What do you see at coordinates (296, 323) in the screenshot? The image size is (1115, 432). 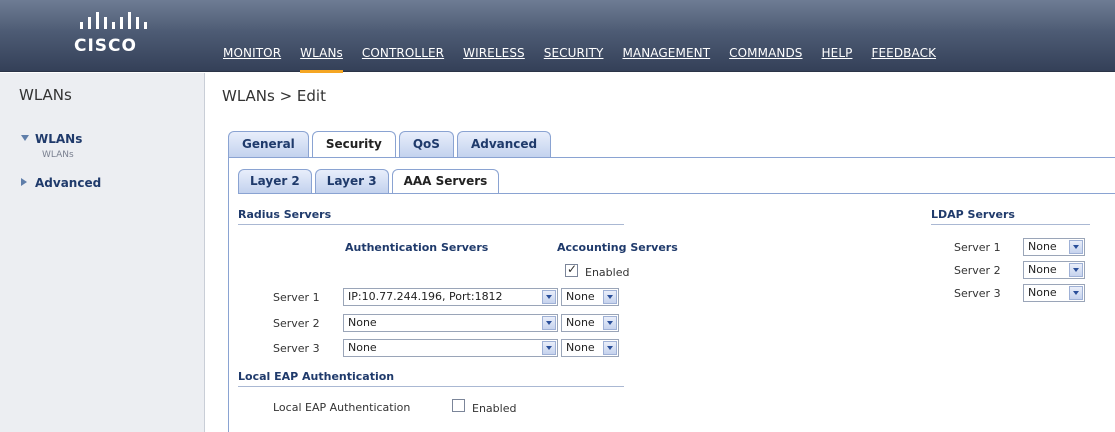 I see `radius-server2-label: Server 2` at bounding box center [296, 323].